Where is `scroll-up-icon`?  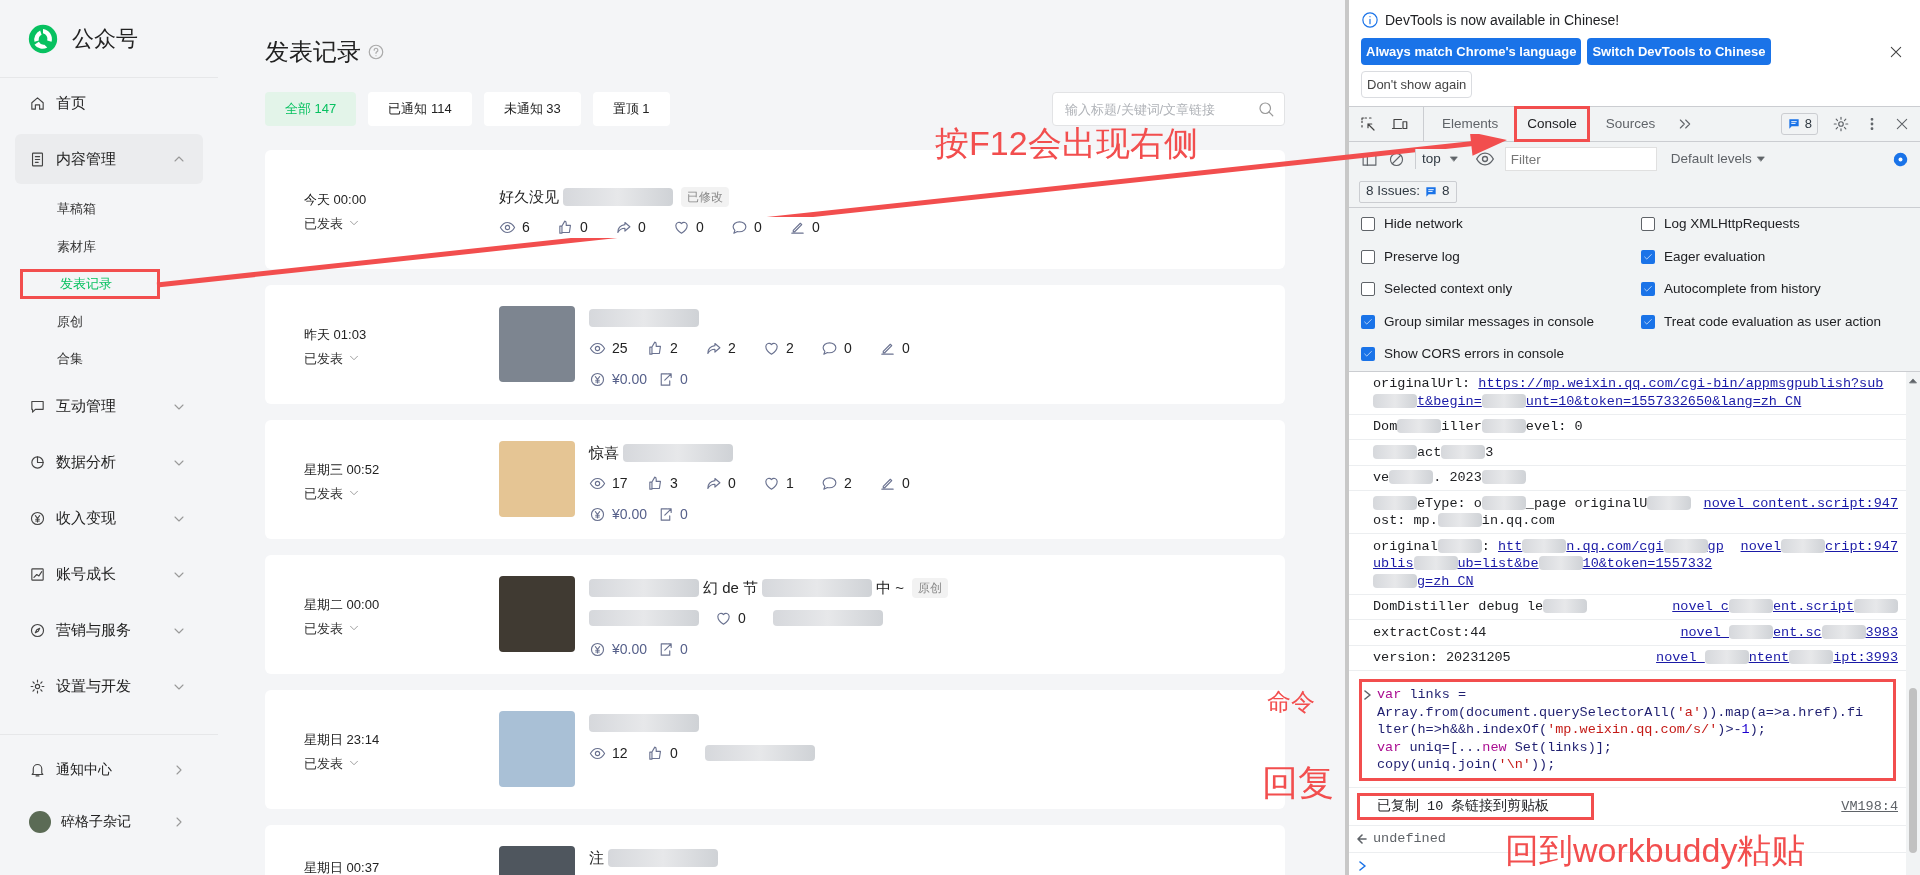
scroll-up-icon is located at coordinates (1913, 380).